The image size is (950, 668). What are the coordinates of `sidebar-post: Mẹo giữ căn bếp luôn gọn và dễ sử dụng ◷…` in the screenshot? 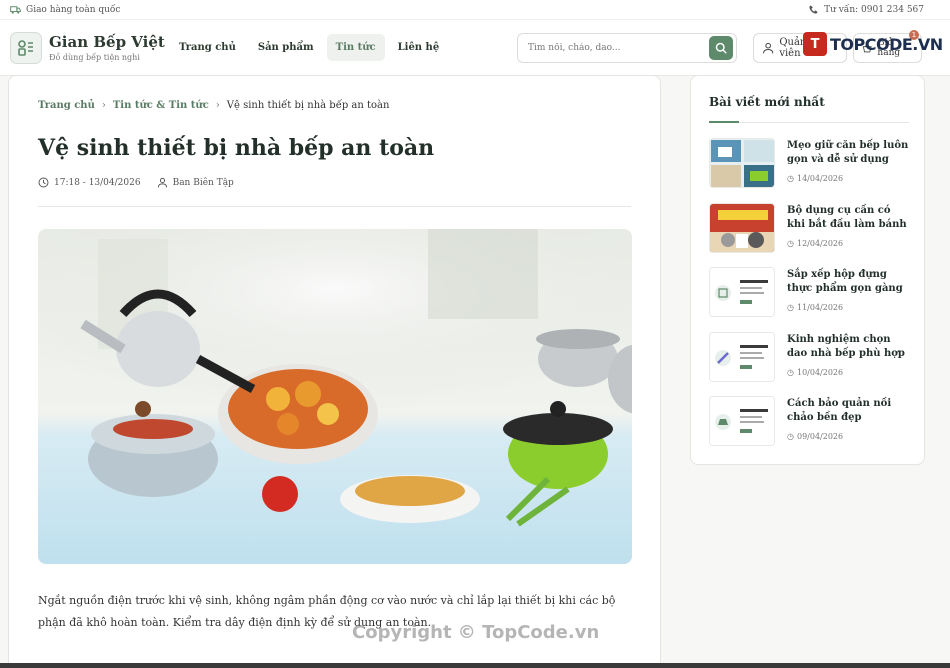 It's located at (809, 164).